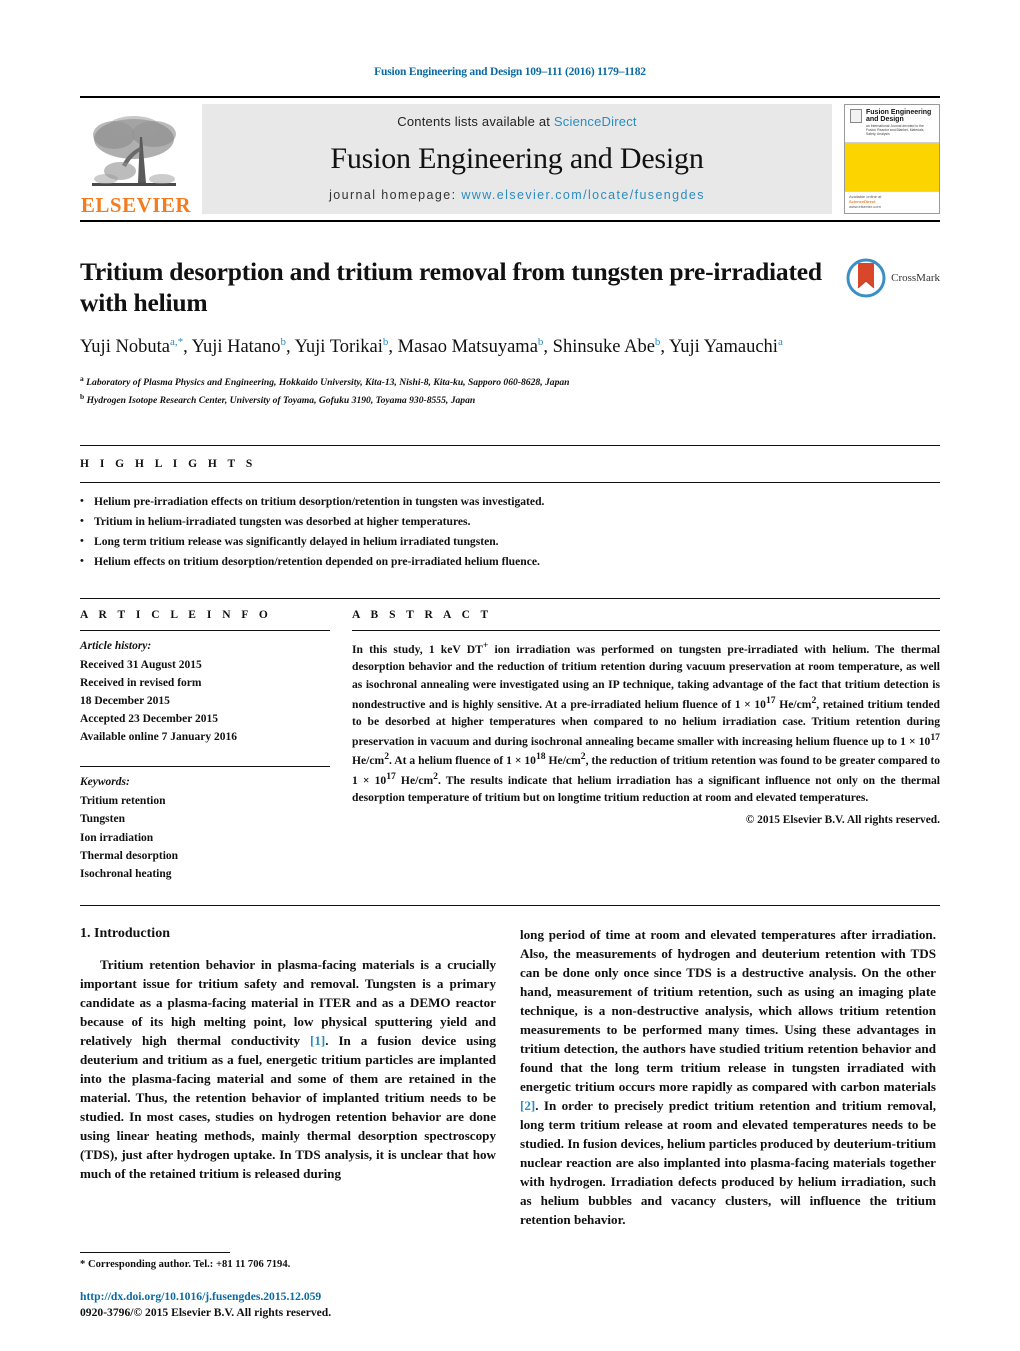  Describe the element at coordinates (510, 446) in the screenshot. I see `highlights-top-rule` at that location.